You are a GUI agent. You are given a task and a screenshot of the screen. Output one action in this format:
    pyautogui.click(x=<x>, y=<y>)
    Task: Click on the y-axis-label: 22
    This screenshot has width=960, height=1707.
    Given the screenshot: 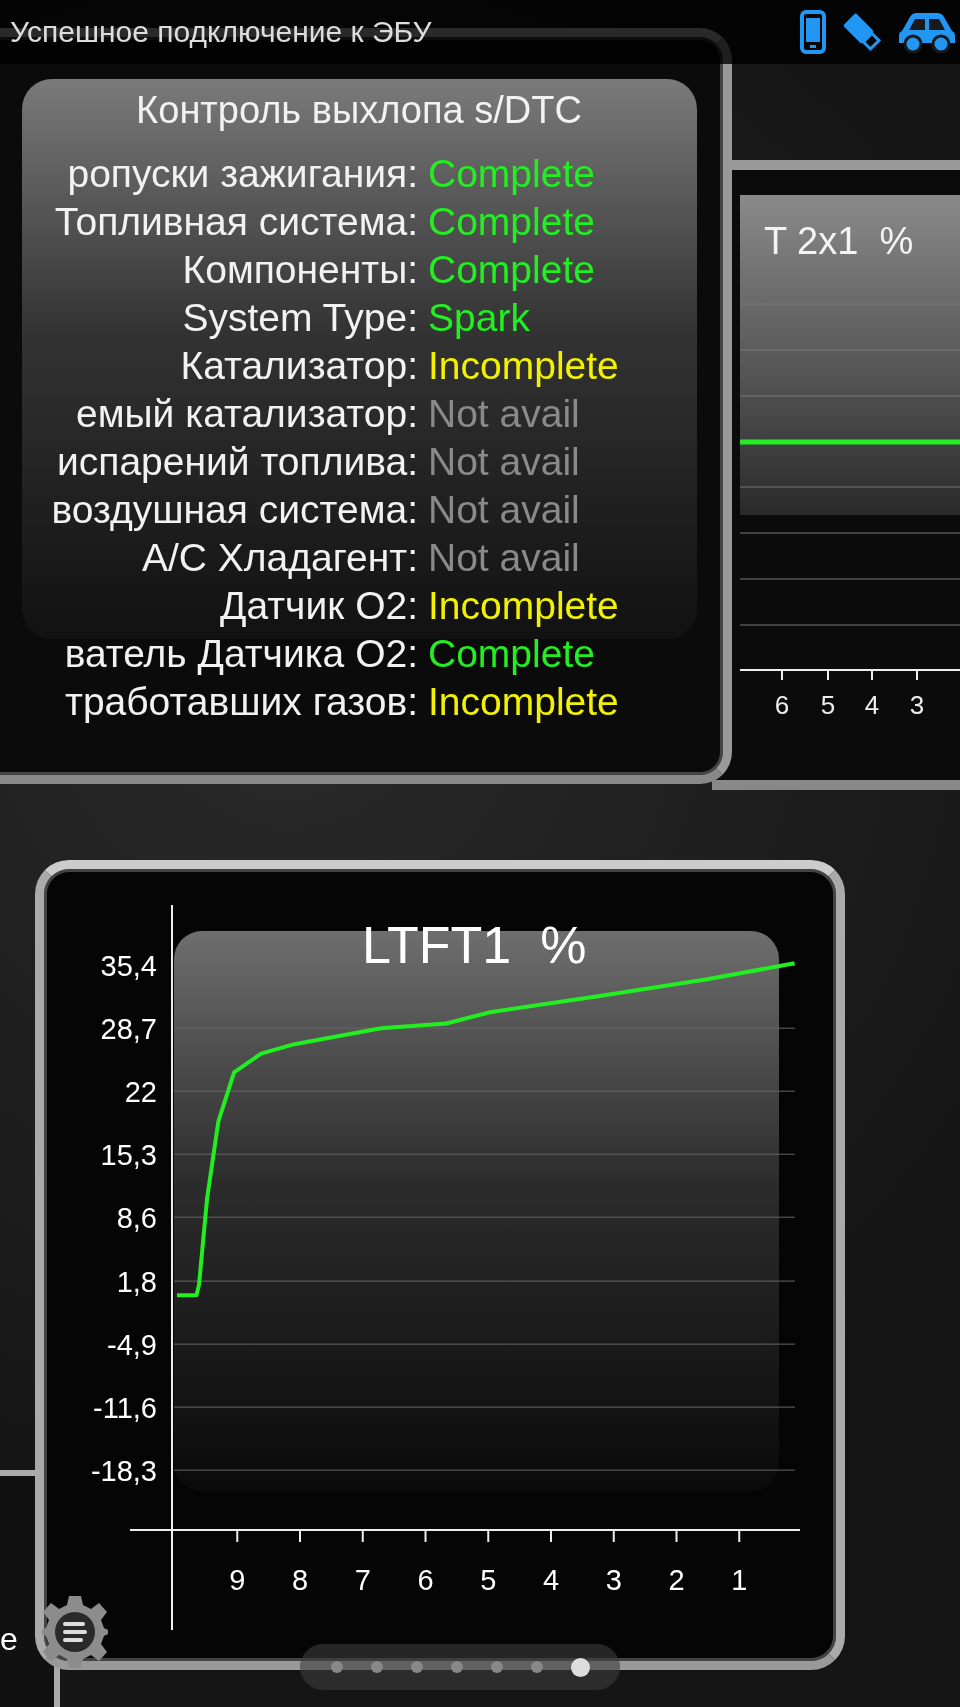 What is the action you would take?
    pyautogui.click(x=140, y=1092)
    